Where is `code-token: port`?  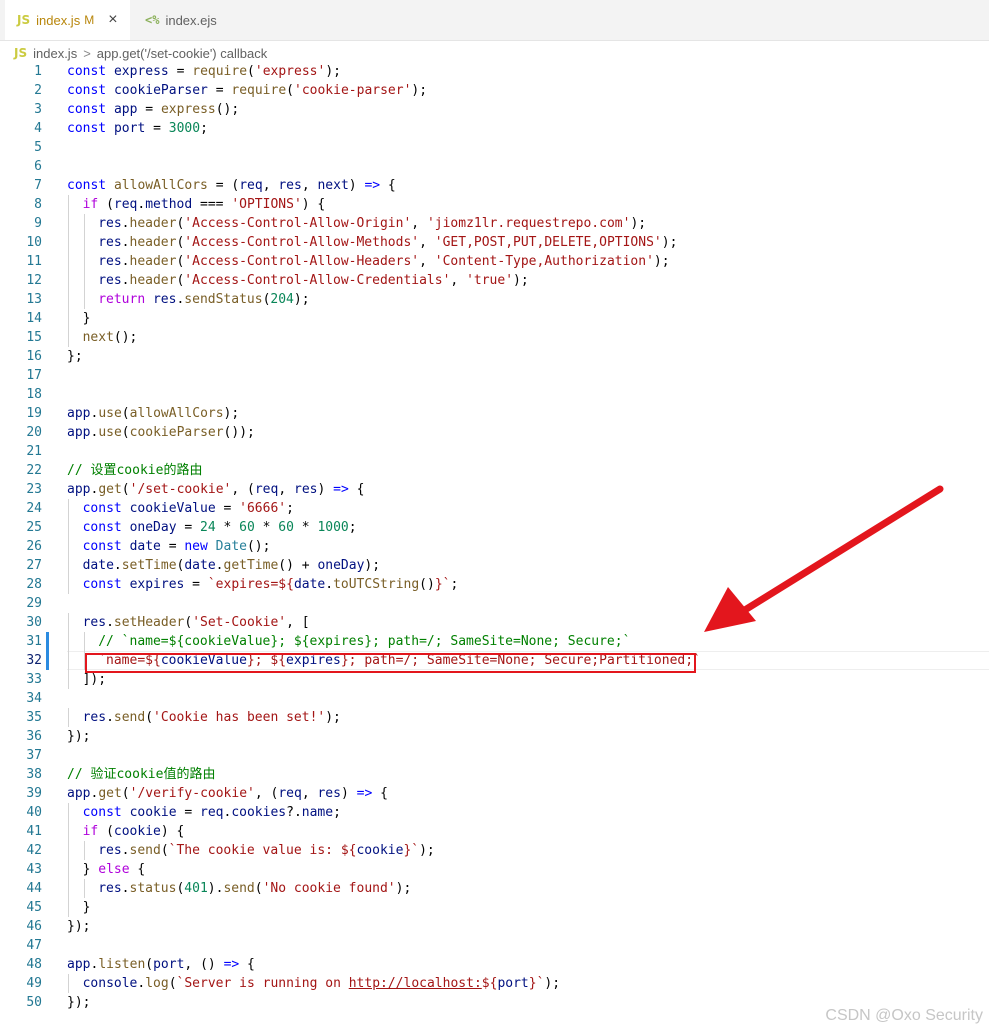 code-token: port is located at coordinates (513, 983).